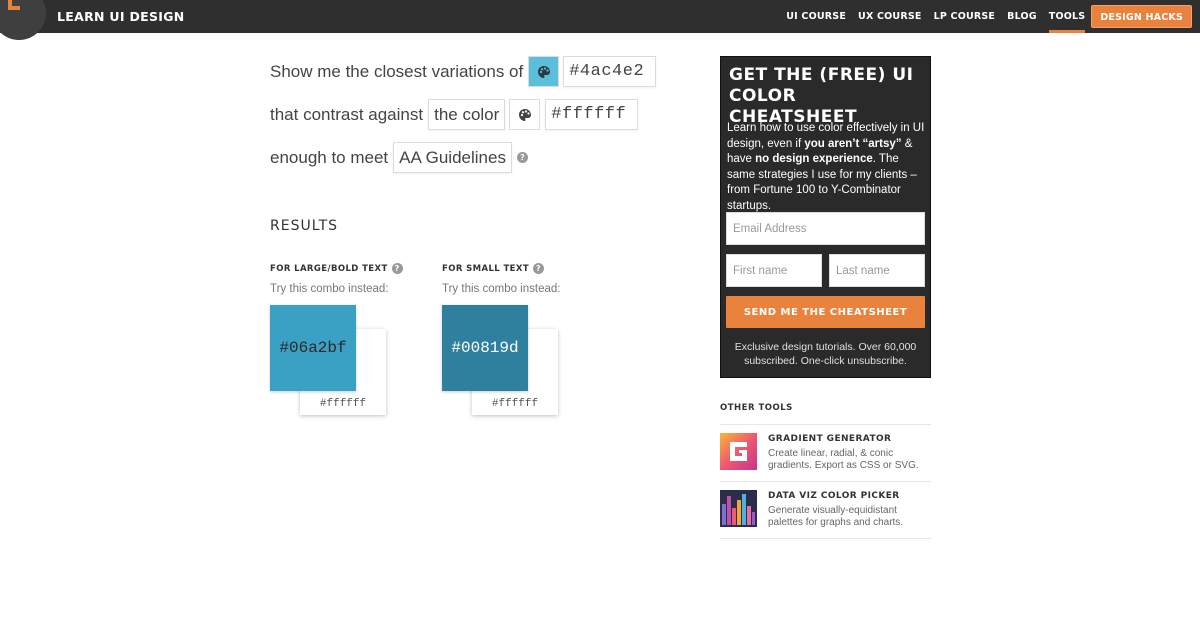 This screenshot has height=619, width=1200. Describe the element at coordinates (1067, 16) in the screenshot. I see `nav-tools: TOOLS` at that location.